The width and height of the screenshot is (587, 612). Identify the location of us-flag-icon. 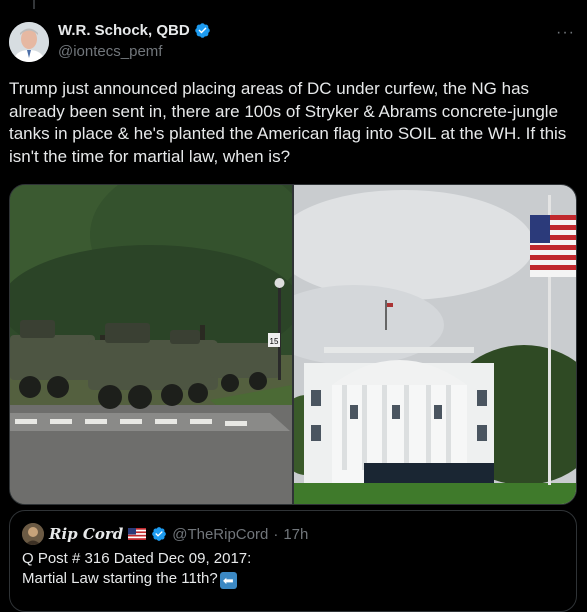
(137, 534).